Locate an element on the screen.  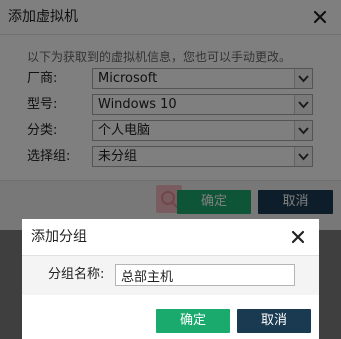
close-icon is located at coordinates (298, 237).